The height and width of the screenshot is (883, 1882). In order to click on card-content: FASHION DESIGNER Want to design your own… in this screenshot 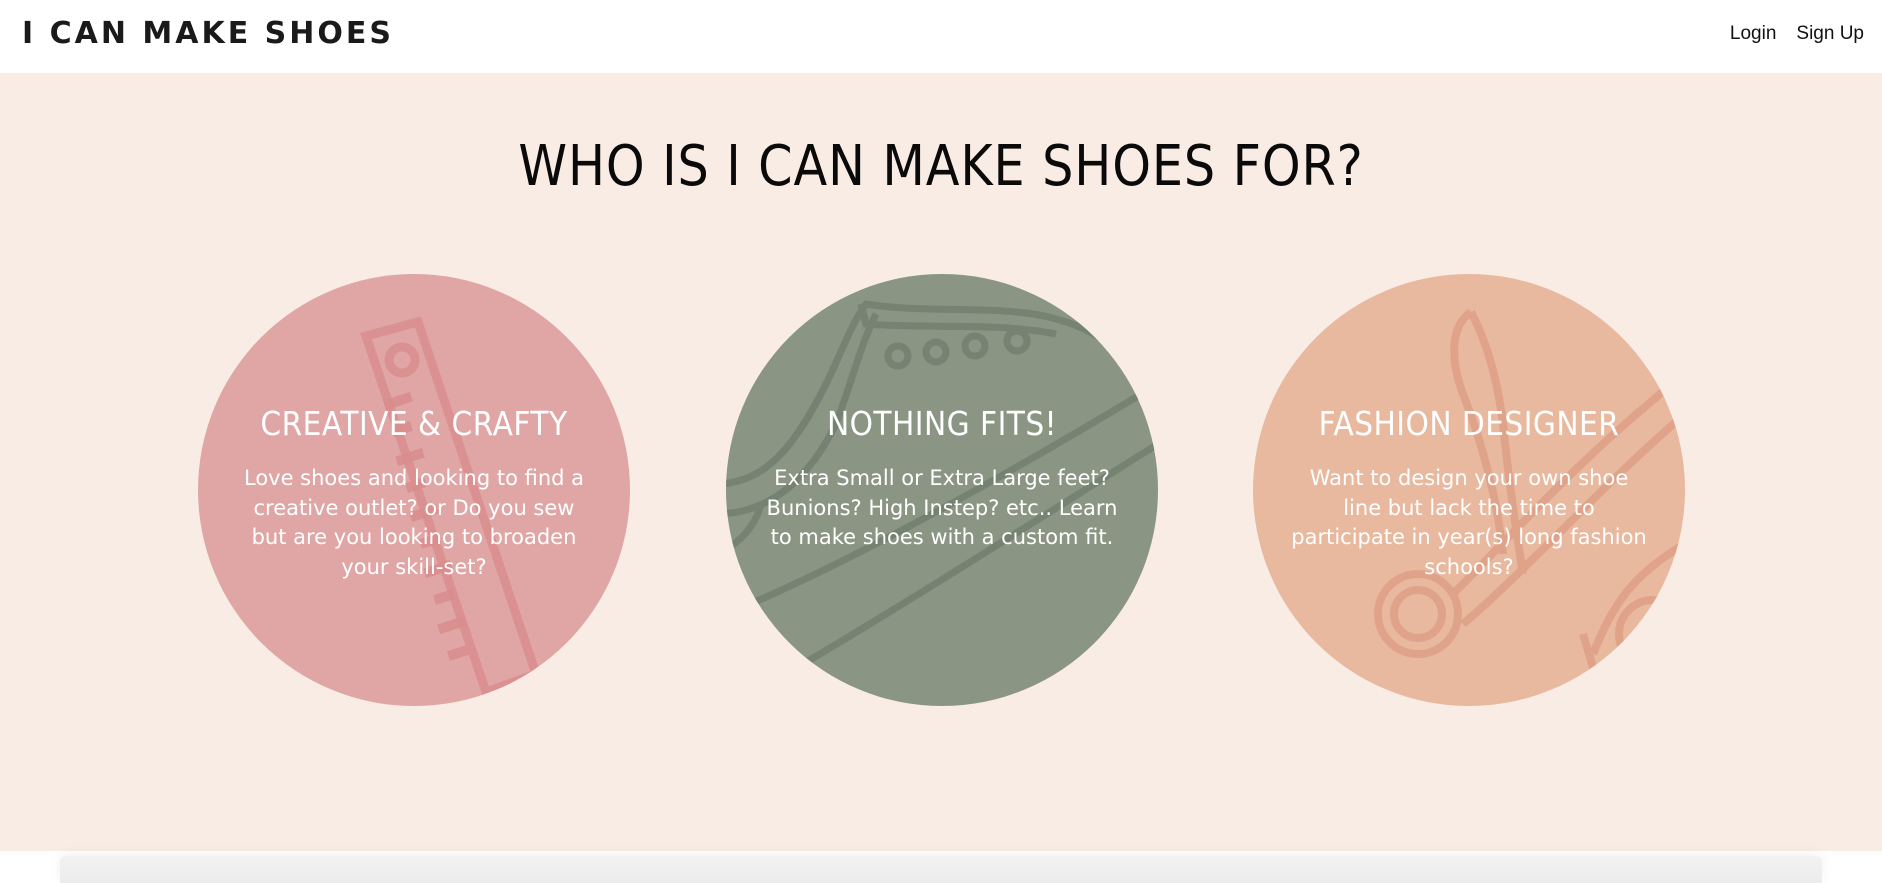, I will do `click(1469, 493)`.